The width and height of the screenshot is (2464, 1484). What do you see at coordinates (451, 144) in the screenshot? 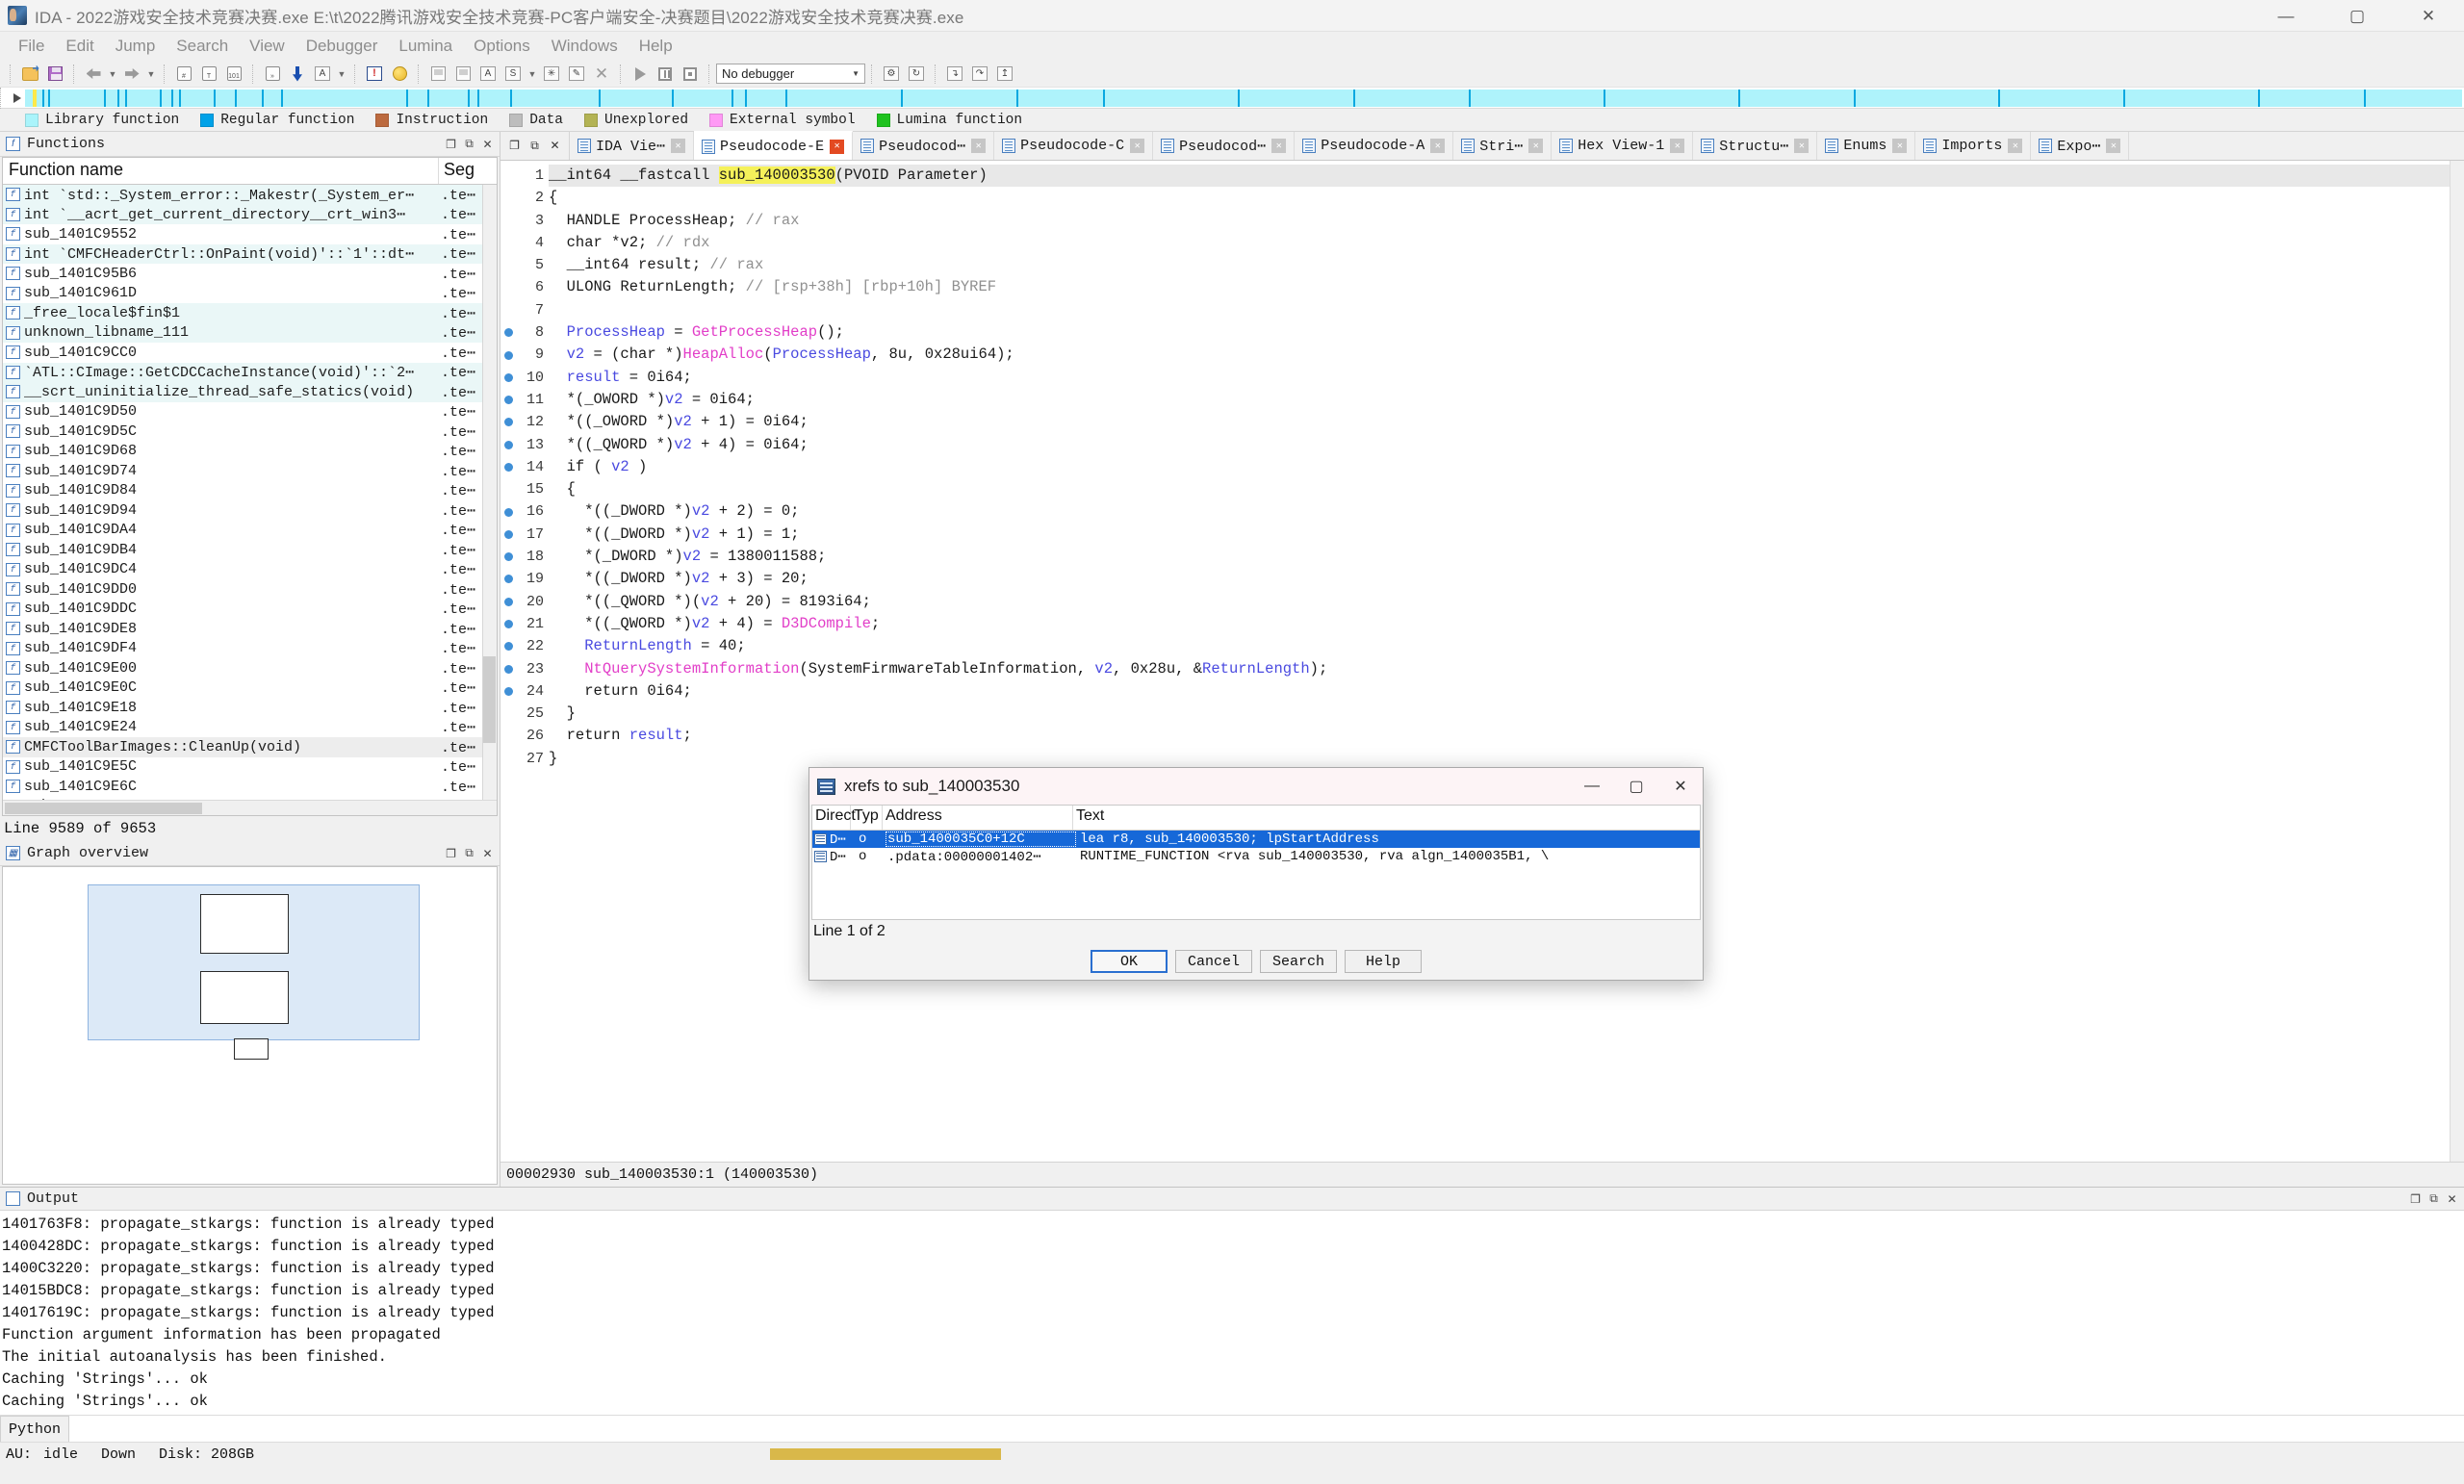
I see `functions-panel-restore-icon: ❐` at bounding box center [451, 144].